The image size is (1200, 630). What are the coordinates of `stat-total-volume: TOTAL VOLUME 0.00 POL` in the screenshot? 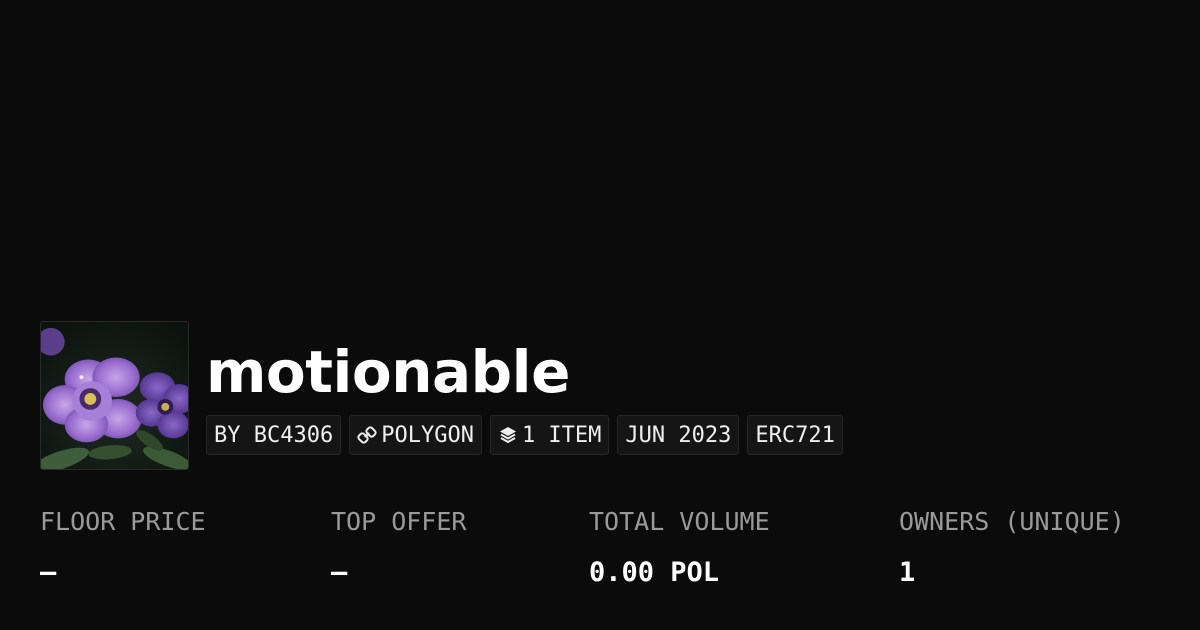 It's located at (679, 548).